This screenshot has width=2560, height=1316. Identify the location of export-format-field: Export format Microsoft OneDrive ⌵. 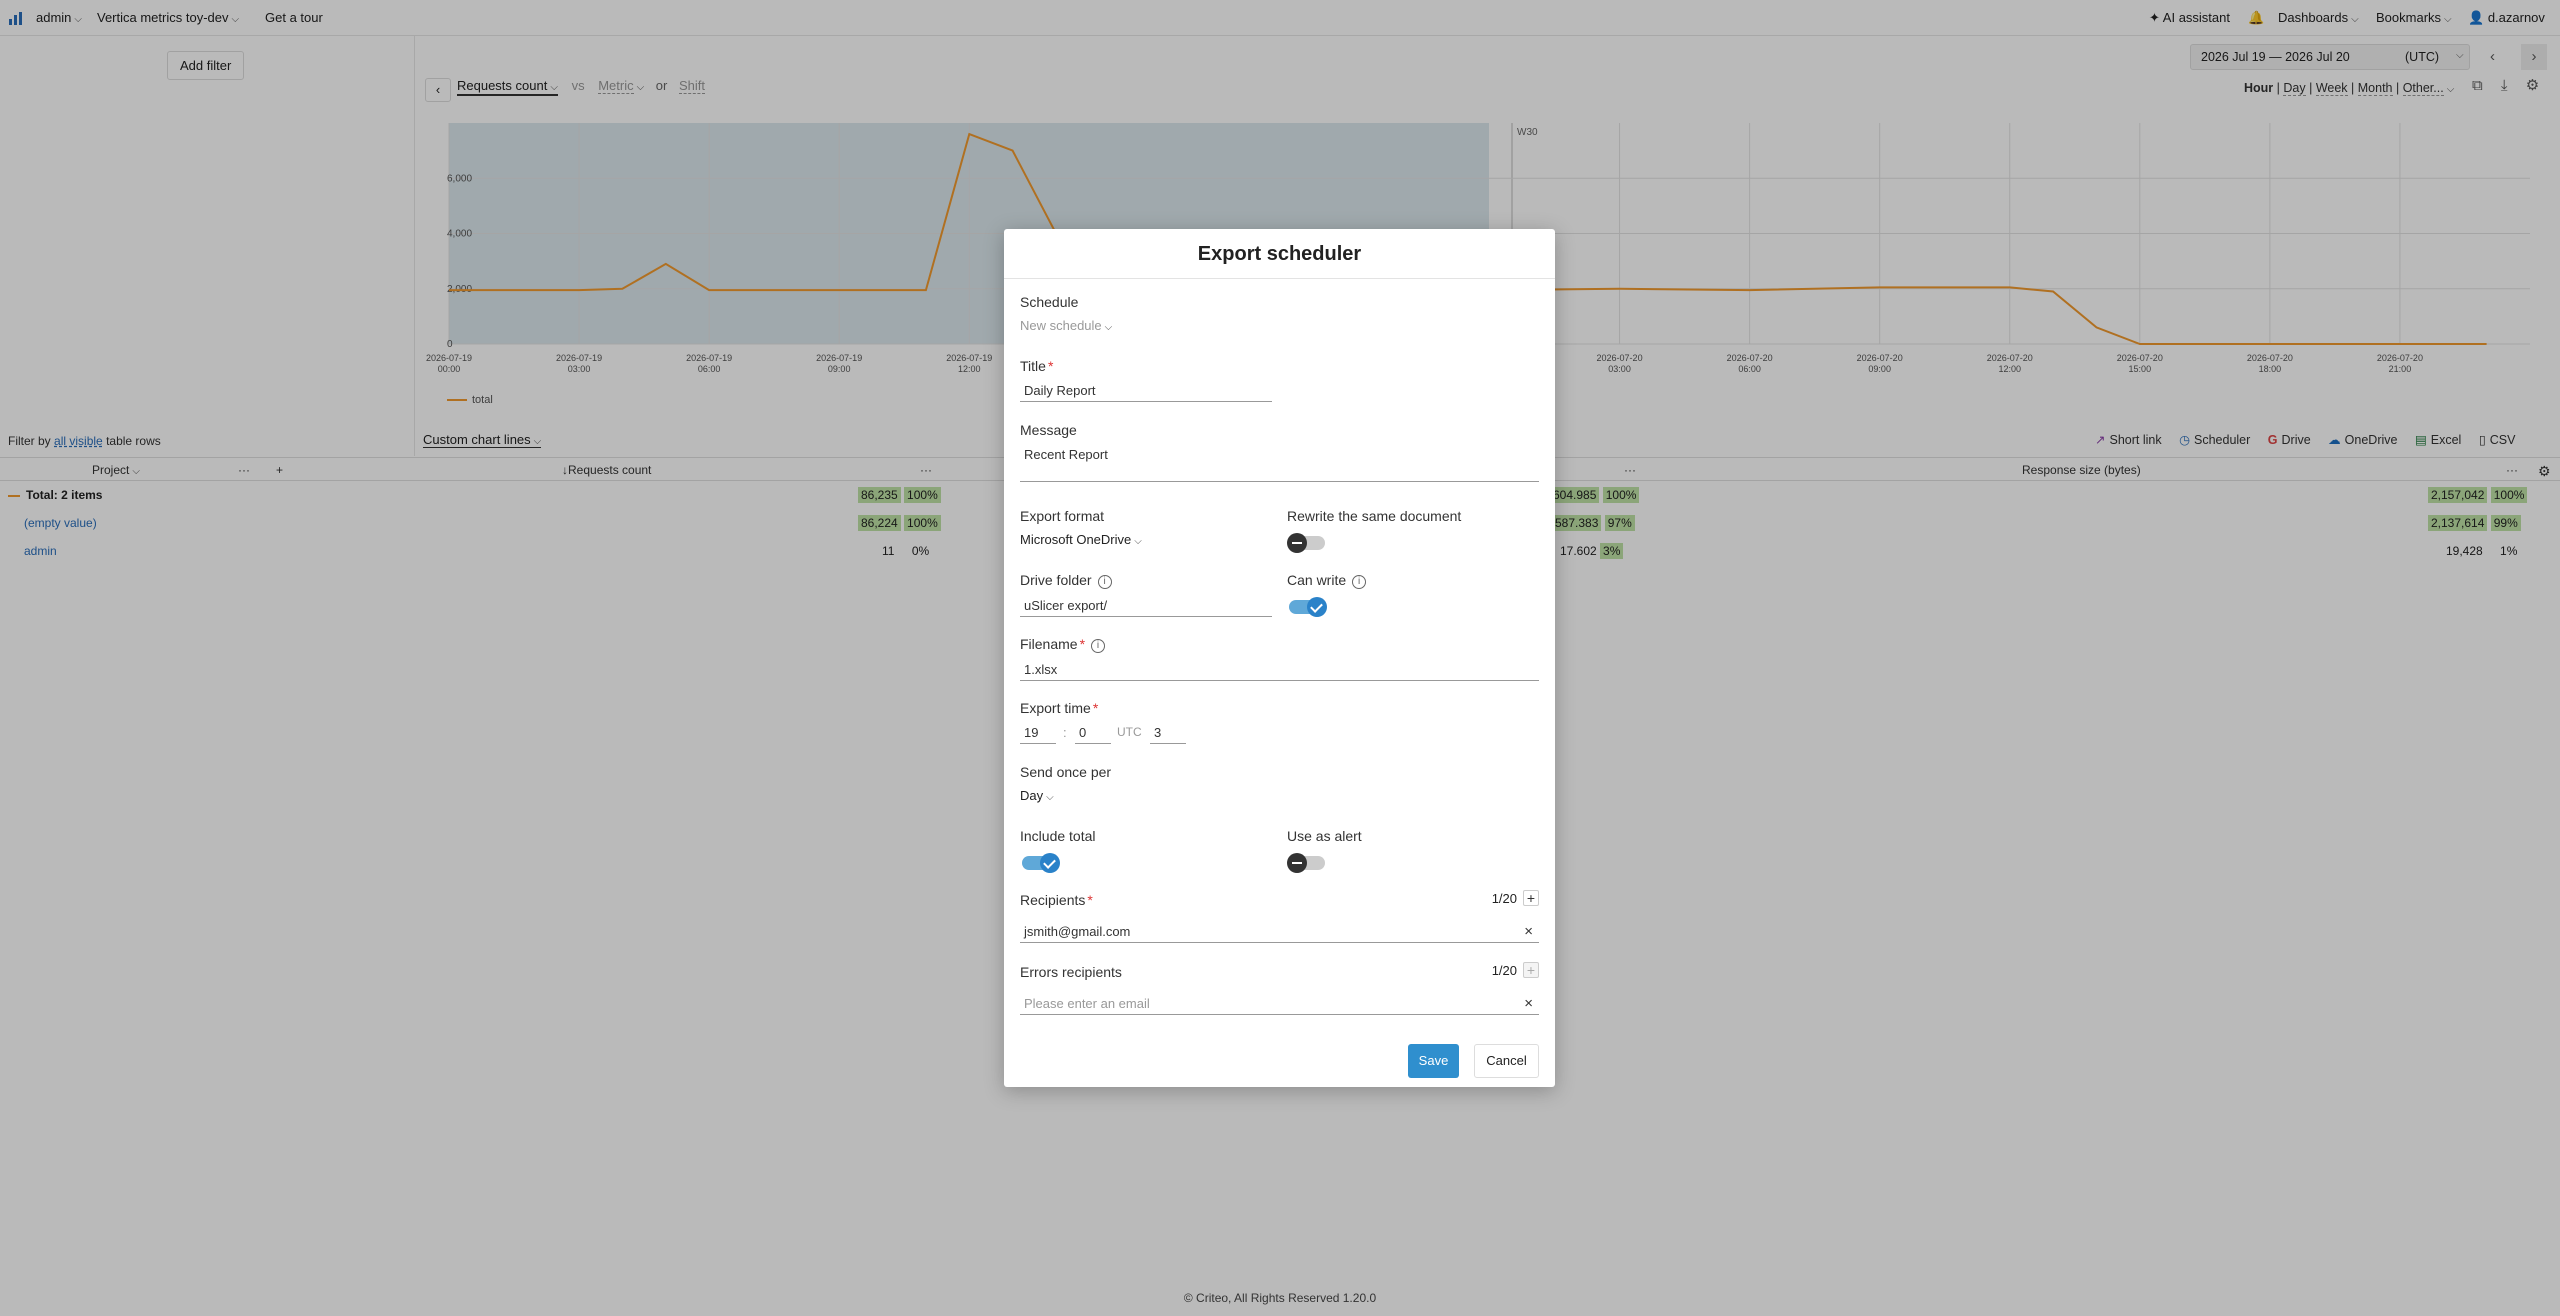
(1081, 527).